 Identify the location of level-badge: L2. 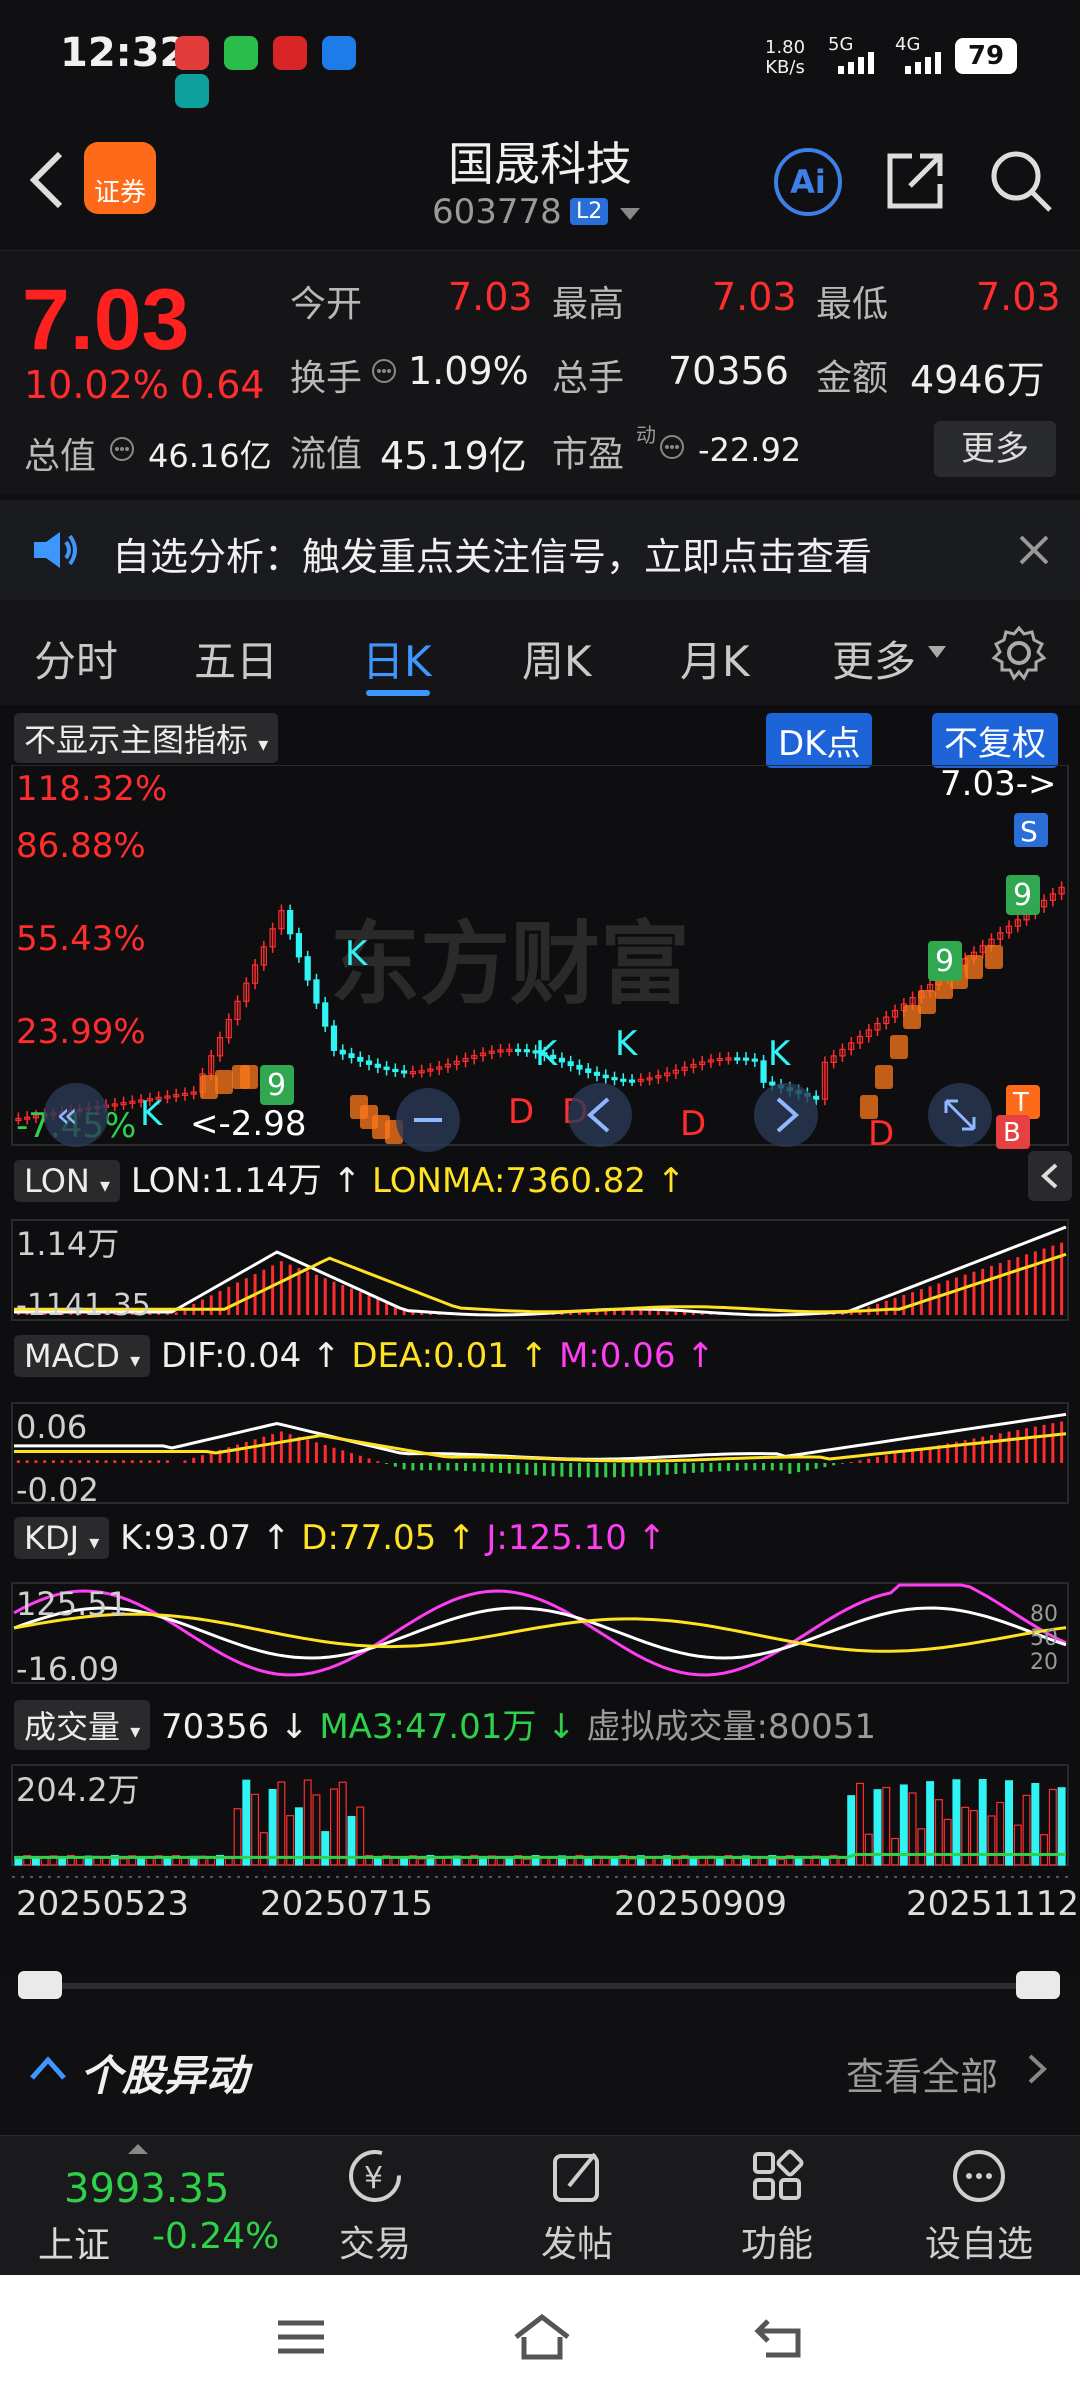
(589, 211).